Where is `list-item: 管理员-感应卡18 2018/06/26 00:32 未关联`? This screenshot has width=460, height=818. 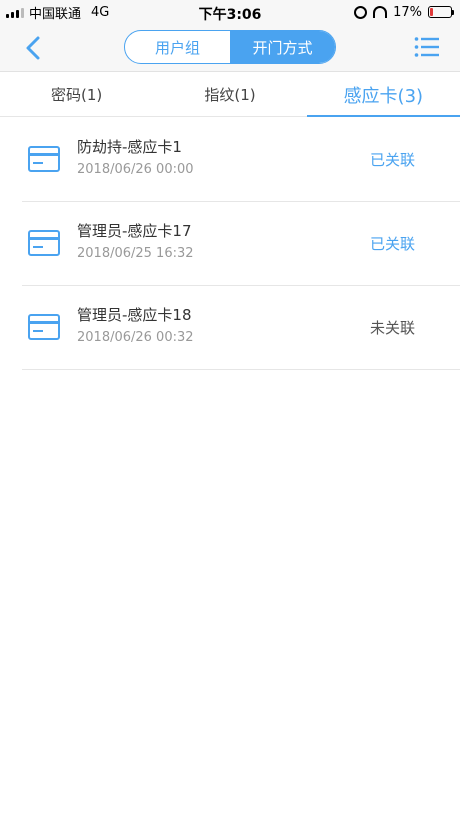
list-item: 管理员-感应卡18 2018/06/26 00:32 未关联 is located at coordinates (241, 328).